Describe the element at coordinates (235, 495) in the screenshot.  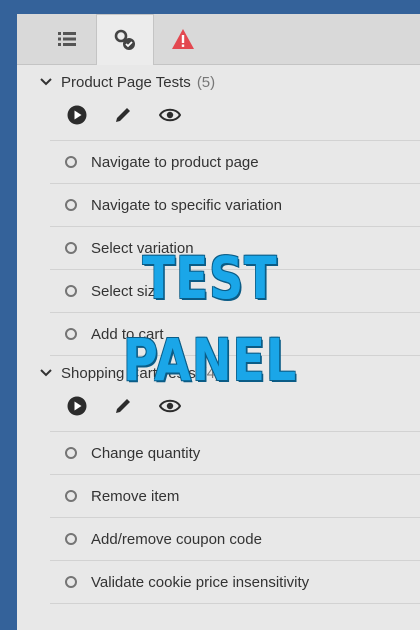
I see `list-item: Remove item` at that location.